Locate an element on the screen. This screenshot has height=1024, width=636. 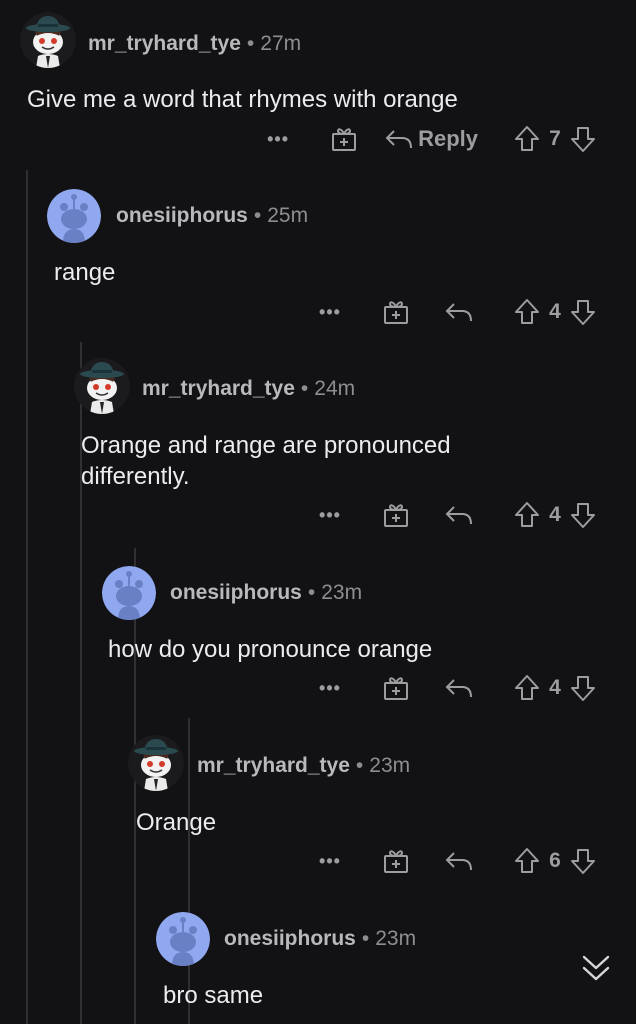
comment-actions: ••• 6 is located at coordinates (456, 861).